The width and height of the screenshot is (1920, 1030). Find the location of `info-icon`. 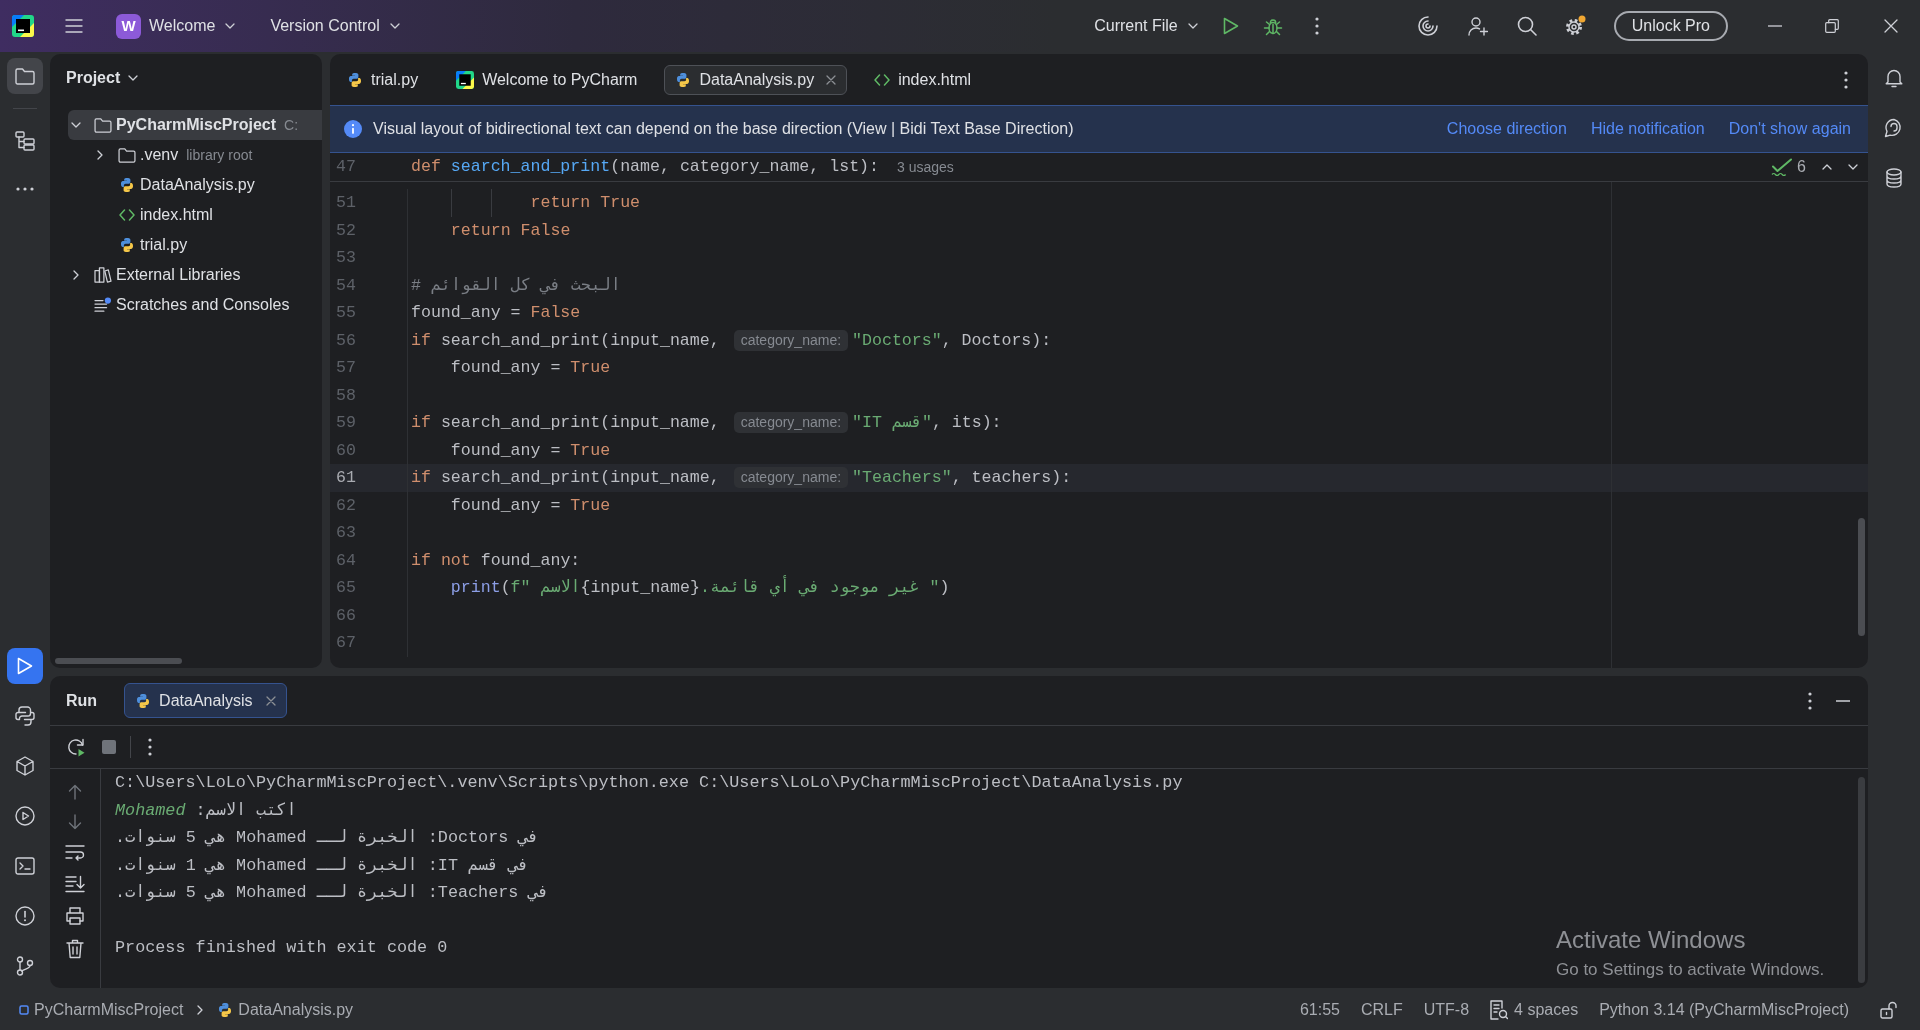

info-icon is located at coordinates (353, 129).